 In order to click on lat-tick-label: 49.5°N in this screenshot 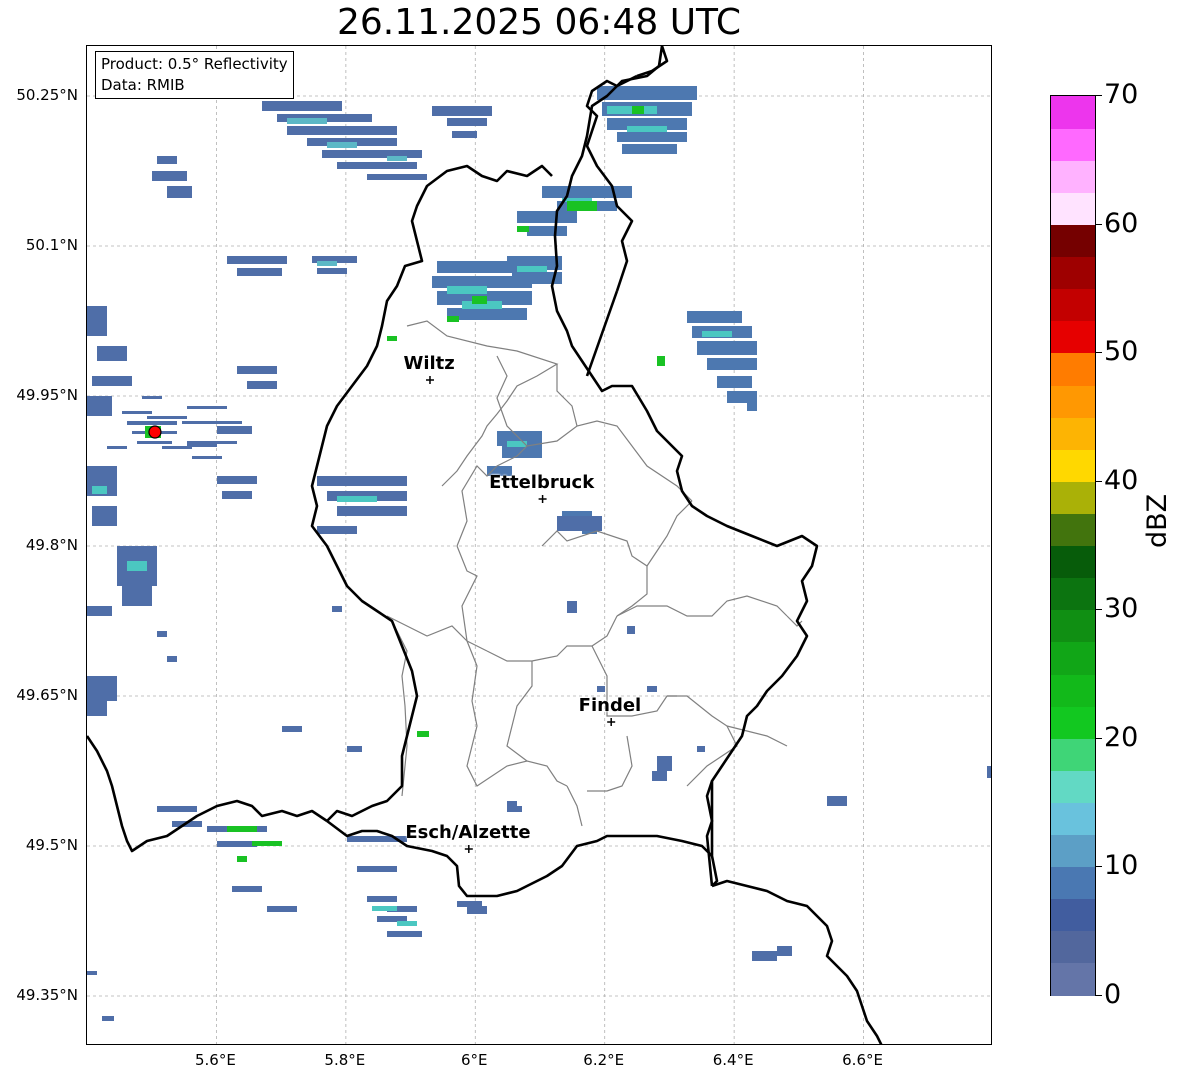, I will do `click(51, 845)`.